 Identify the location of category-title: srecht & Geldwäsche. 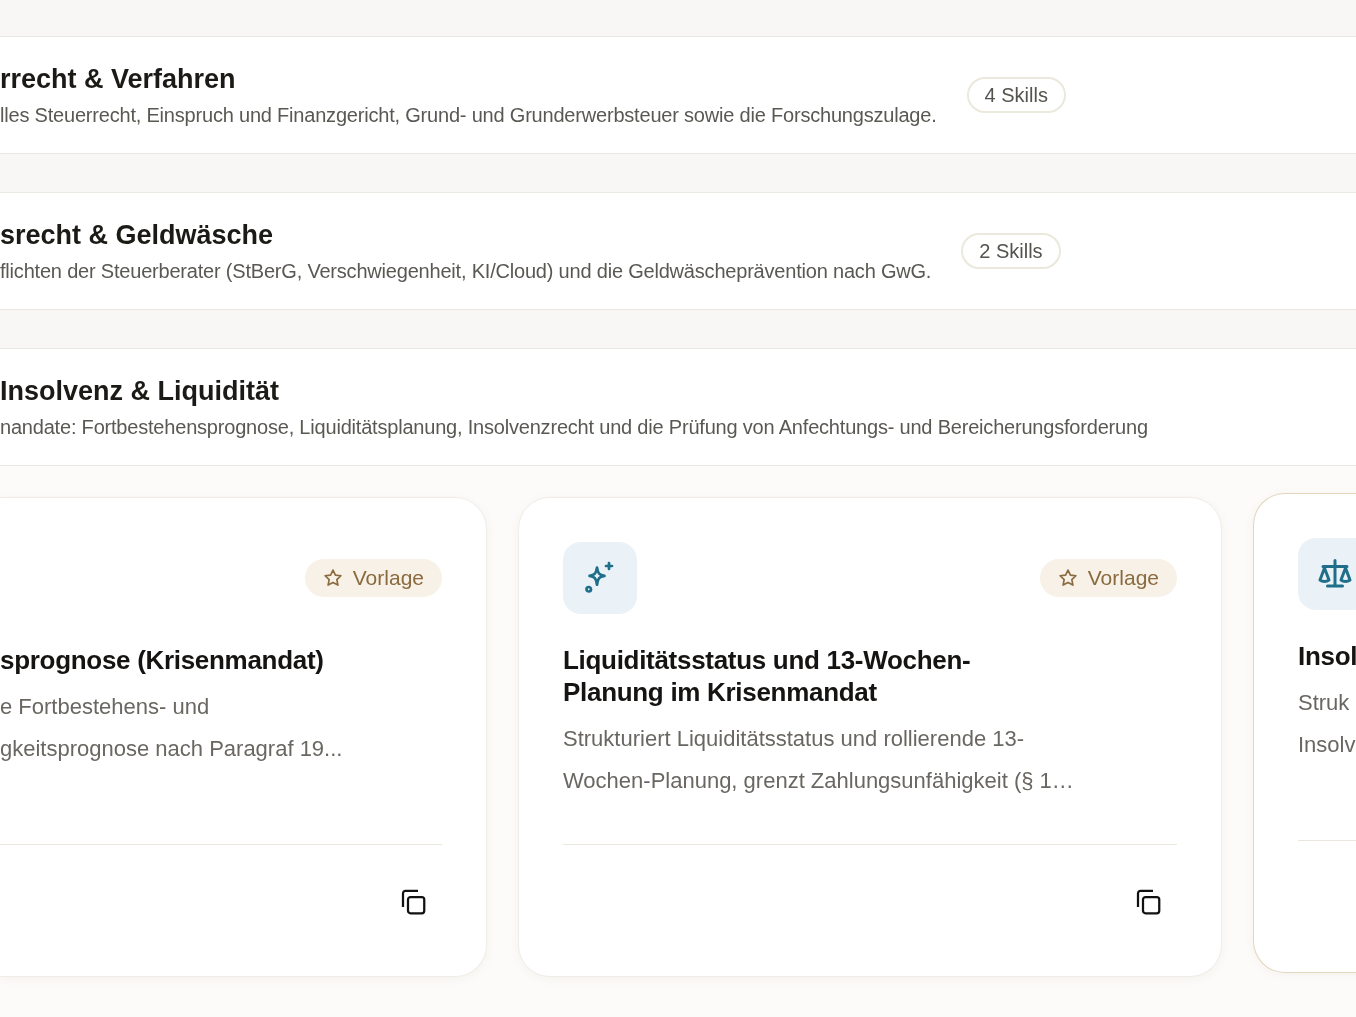
(137, 235).